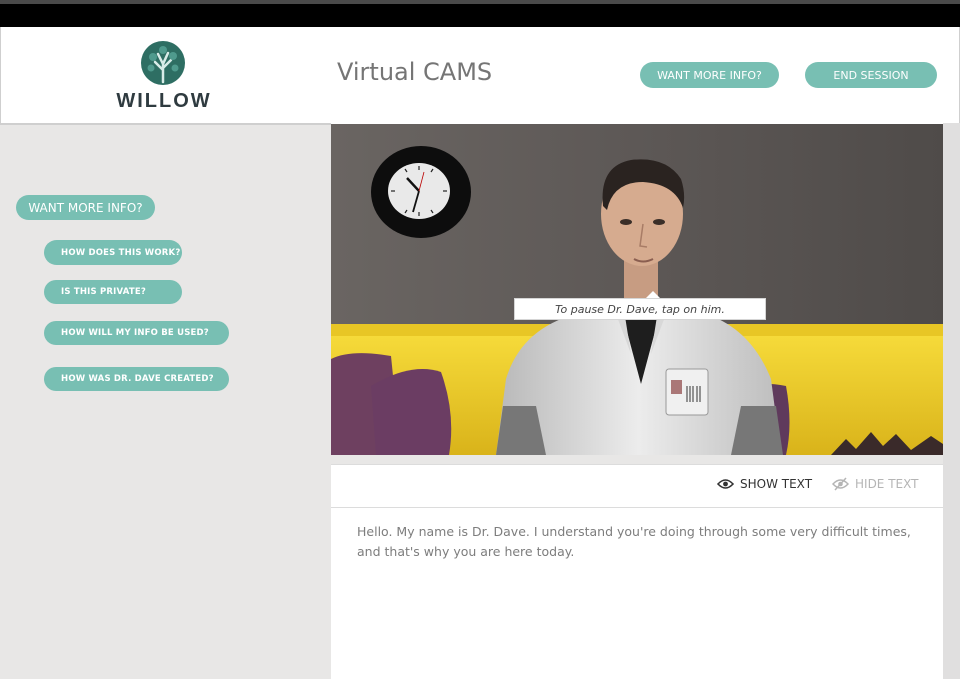 This screenshot has width=960, height=679. I want to click on window-top-bar, so click(480, 13).